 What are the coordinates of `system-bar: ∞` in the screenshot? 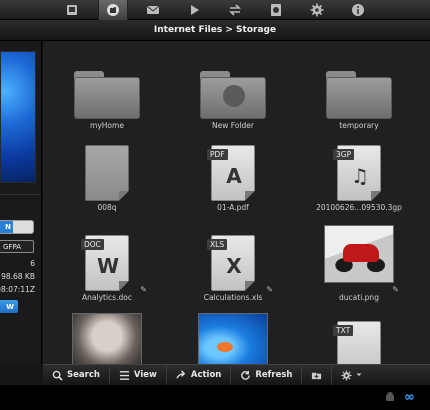 It's located at (215, 397).